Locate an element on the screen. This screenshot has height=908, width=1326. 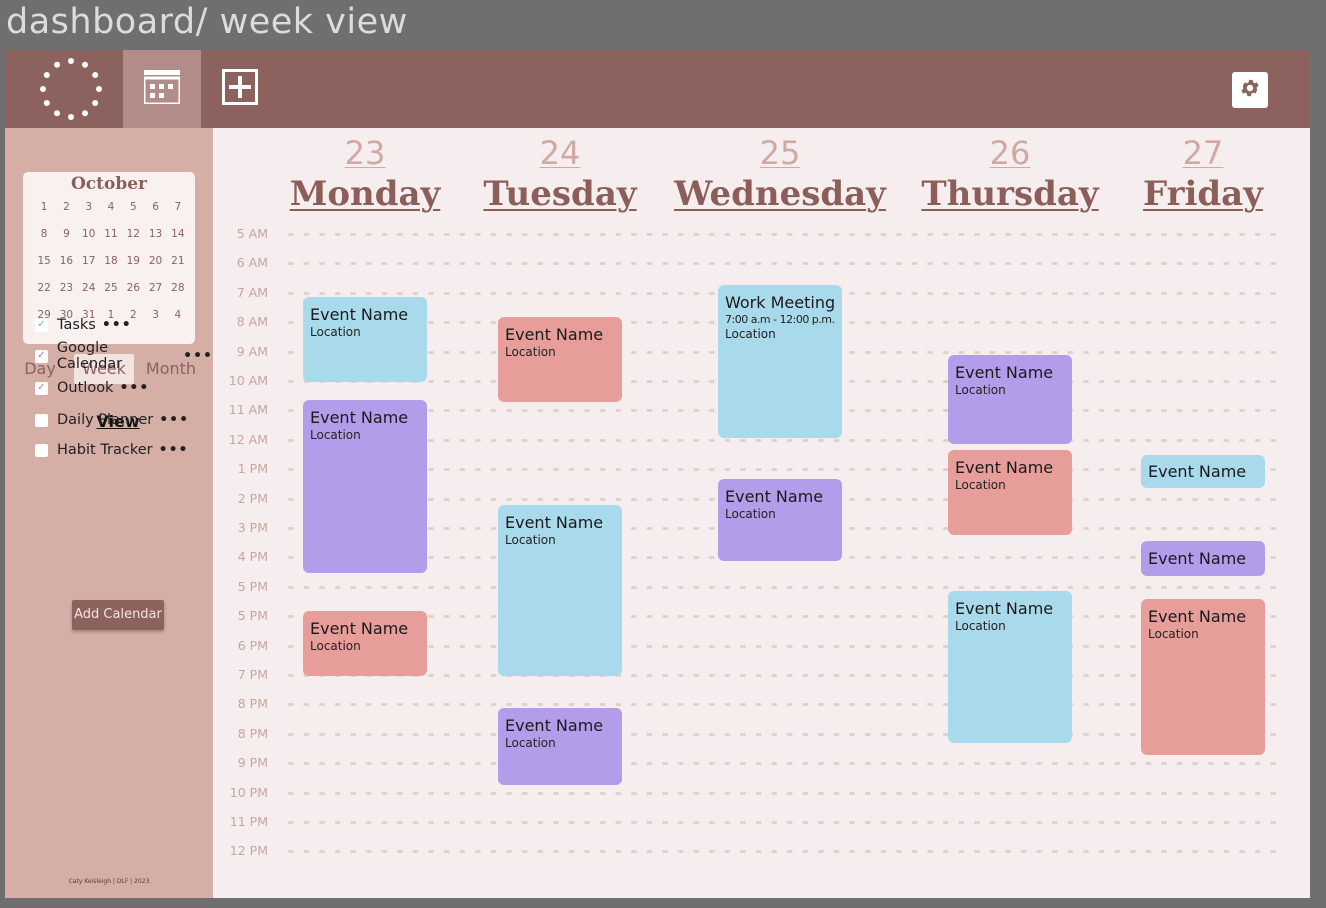
mini-calendar-day: 12 is located at coordinates (133, 234).